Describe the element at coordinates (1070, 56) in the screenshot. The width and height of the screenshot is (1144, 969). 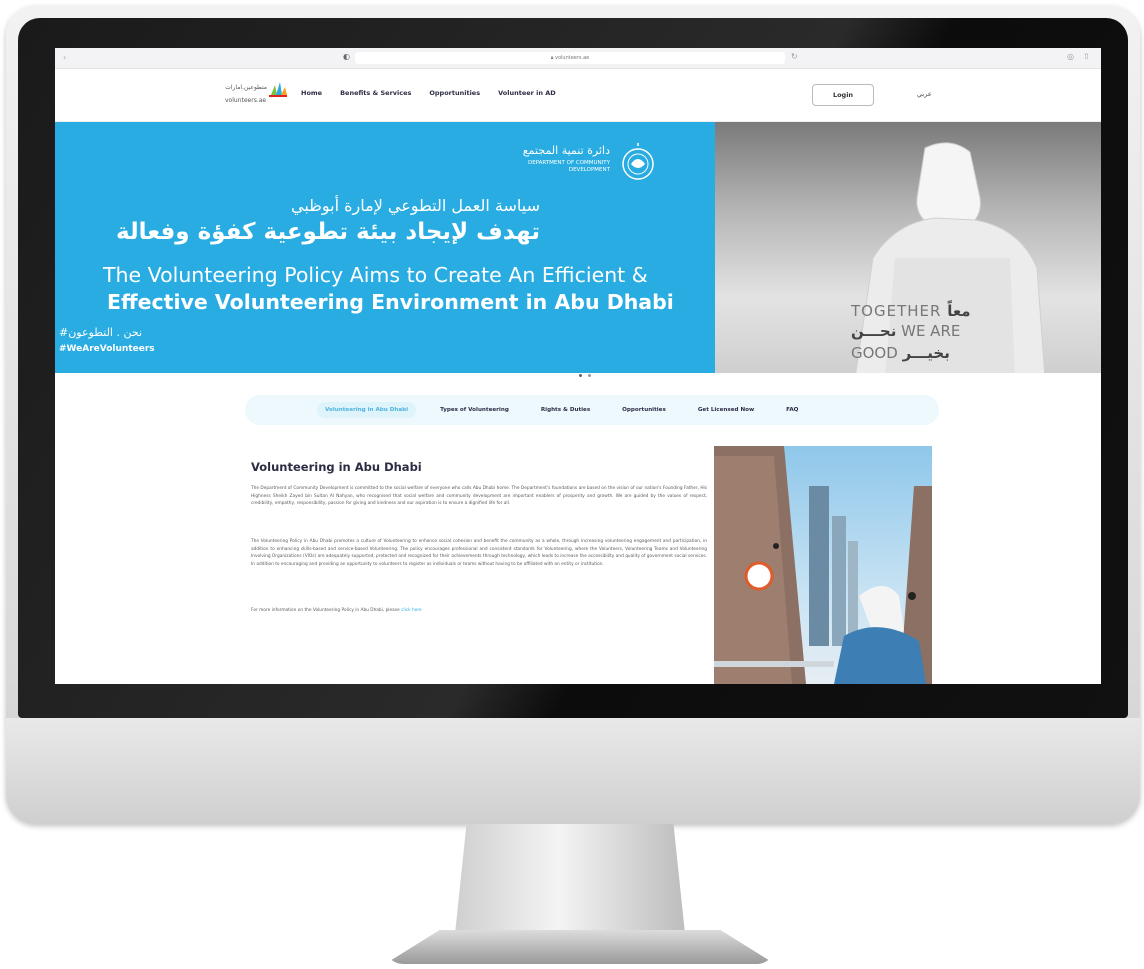
I see `account-icon: ◎` at that location.